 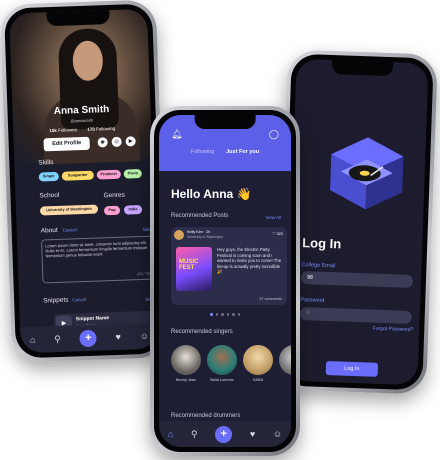 I want to click on genres-label: Genres, so click(x=114, y=195).